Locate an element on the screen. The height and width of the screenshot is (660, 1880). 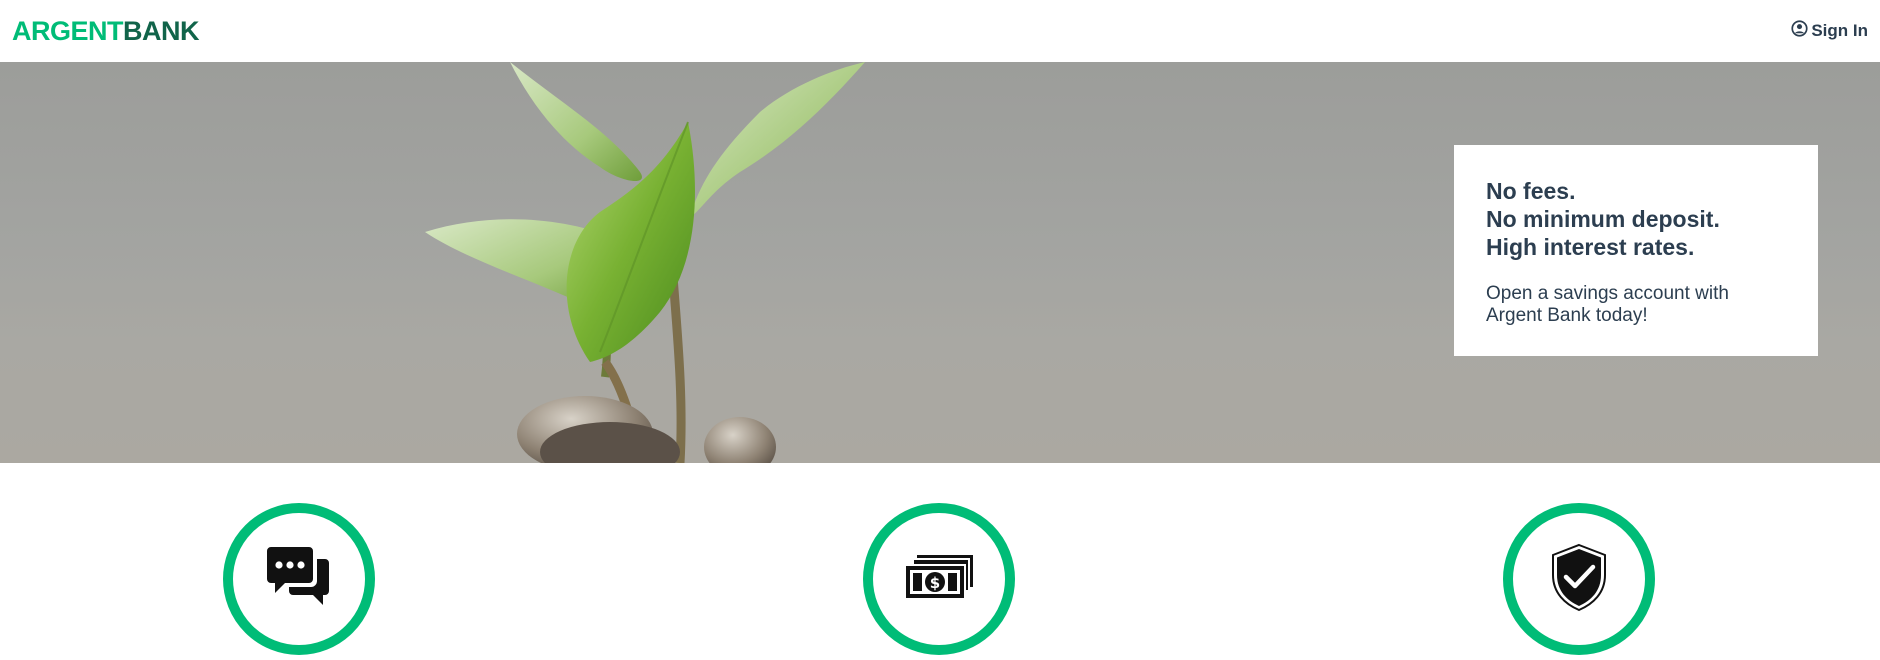
sign-in-link: Sign In is located at coordinates (1829, 31).